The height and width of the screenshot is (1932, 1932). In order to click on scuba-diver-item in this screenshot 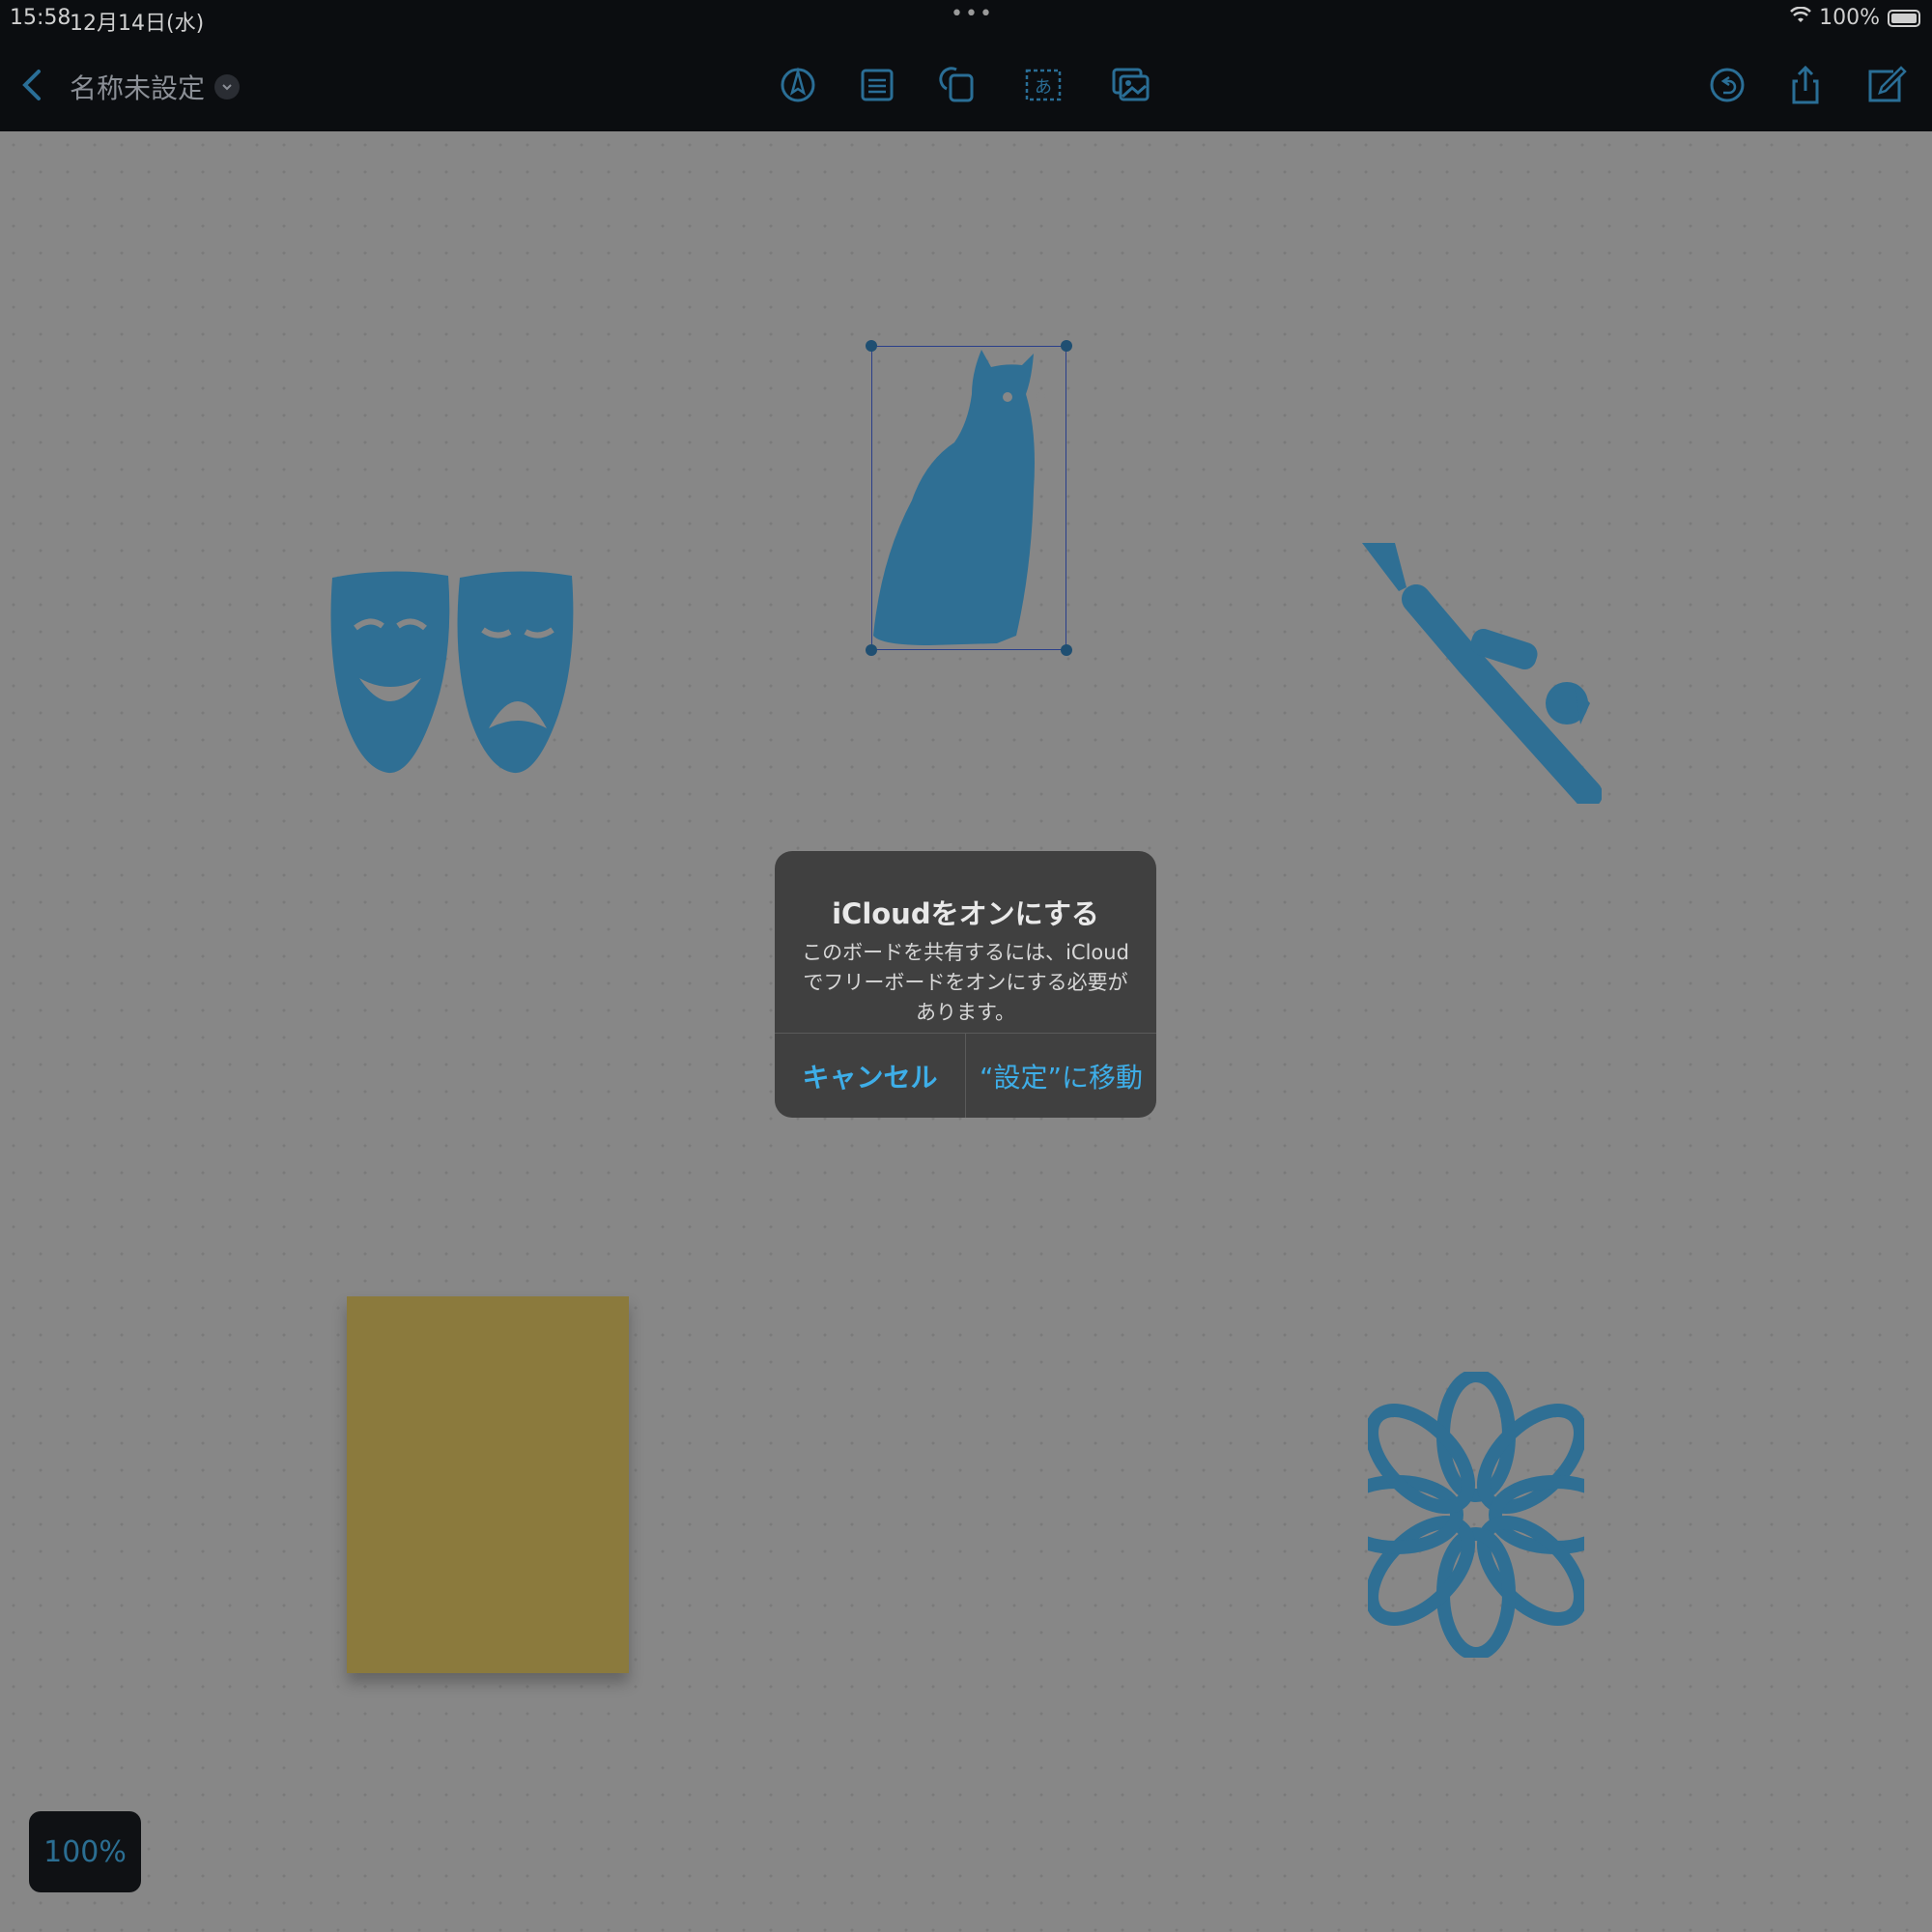, I will do `click(1481, 675)`.